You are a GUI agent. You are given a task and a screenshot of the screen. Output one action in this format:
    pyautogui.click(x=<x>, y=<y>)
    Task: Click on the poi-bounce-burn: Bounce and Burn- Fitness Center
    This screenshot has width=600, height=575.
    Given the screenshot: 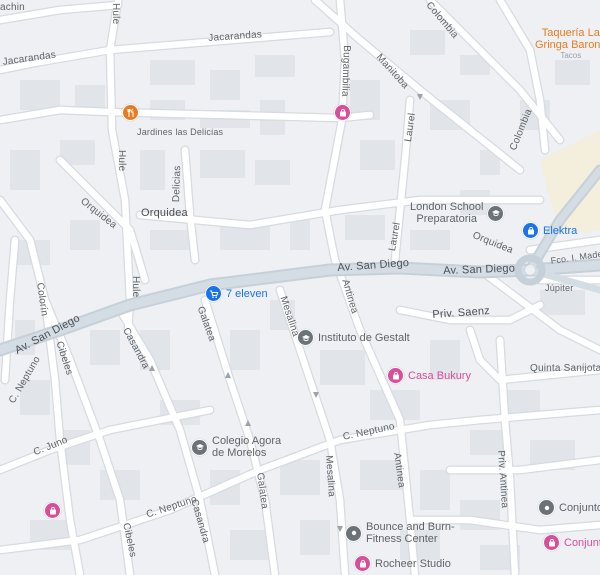 What is the action you would take?
    pyautogui.click(x=400, y=533)
    